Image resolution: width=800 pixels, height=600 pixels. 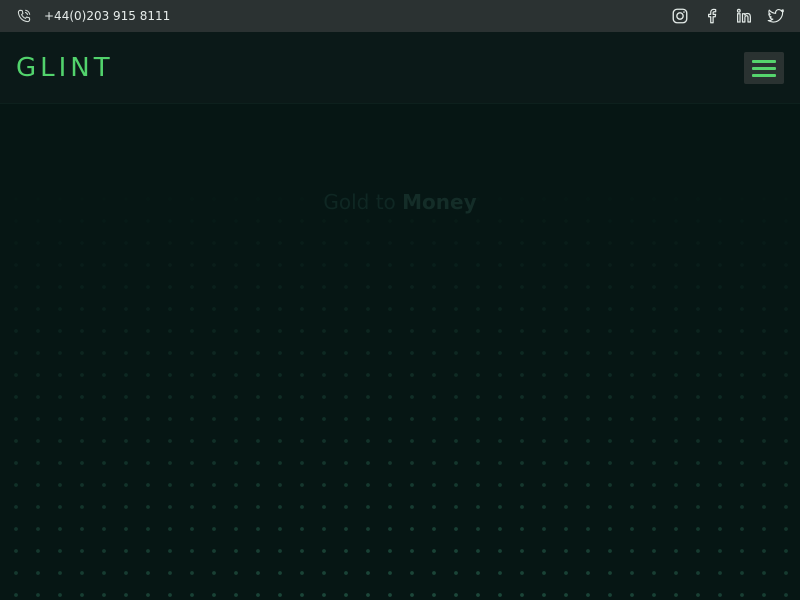 What do you see at coordinates (764, 75) in the screenshot?
I see `menu-bar-bottom` at bounding box center [764, 75].